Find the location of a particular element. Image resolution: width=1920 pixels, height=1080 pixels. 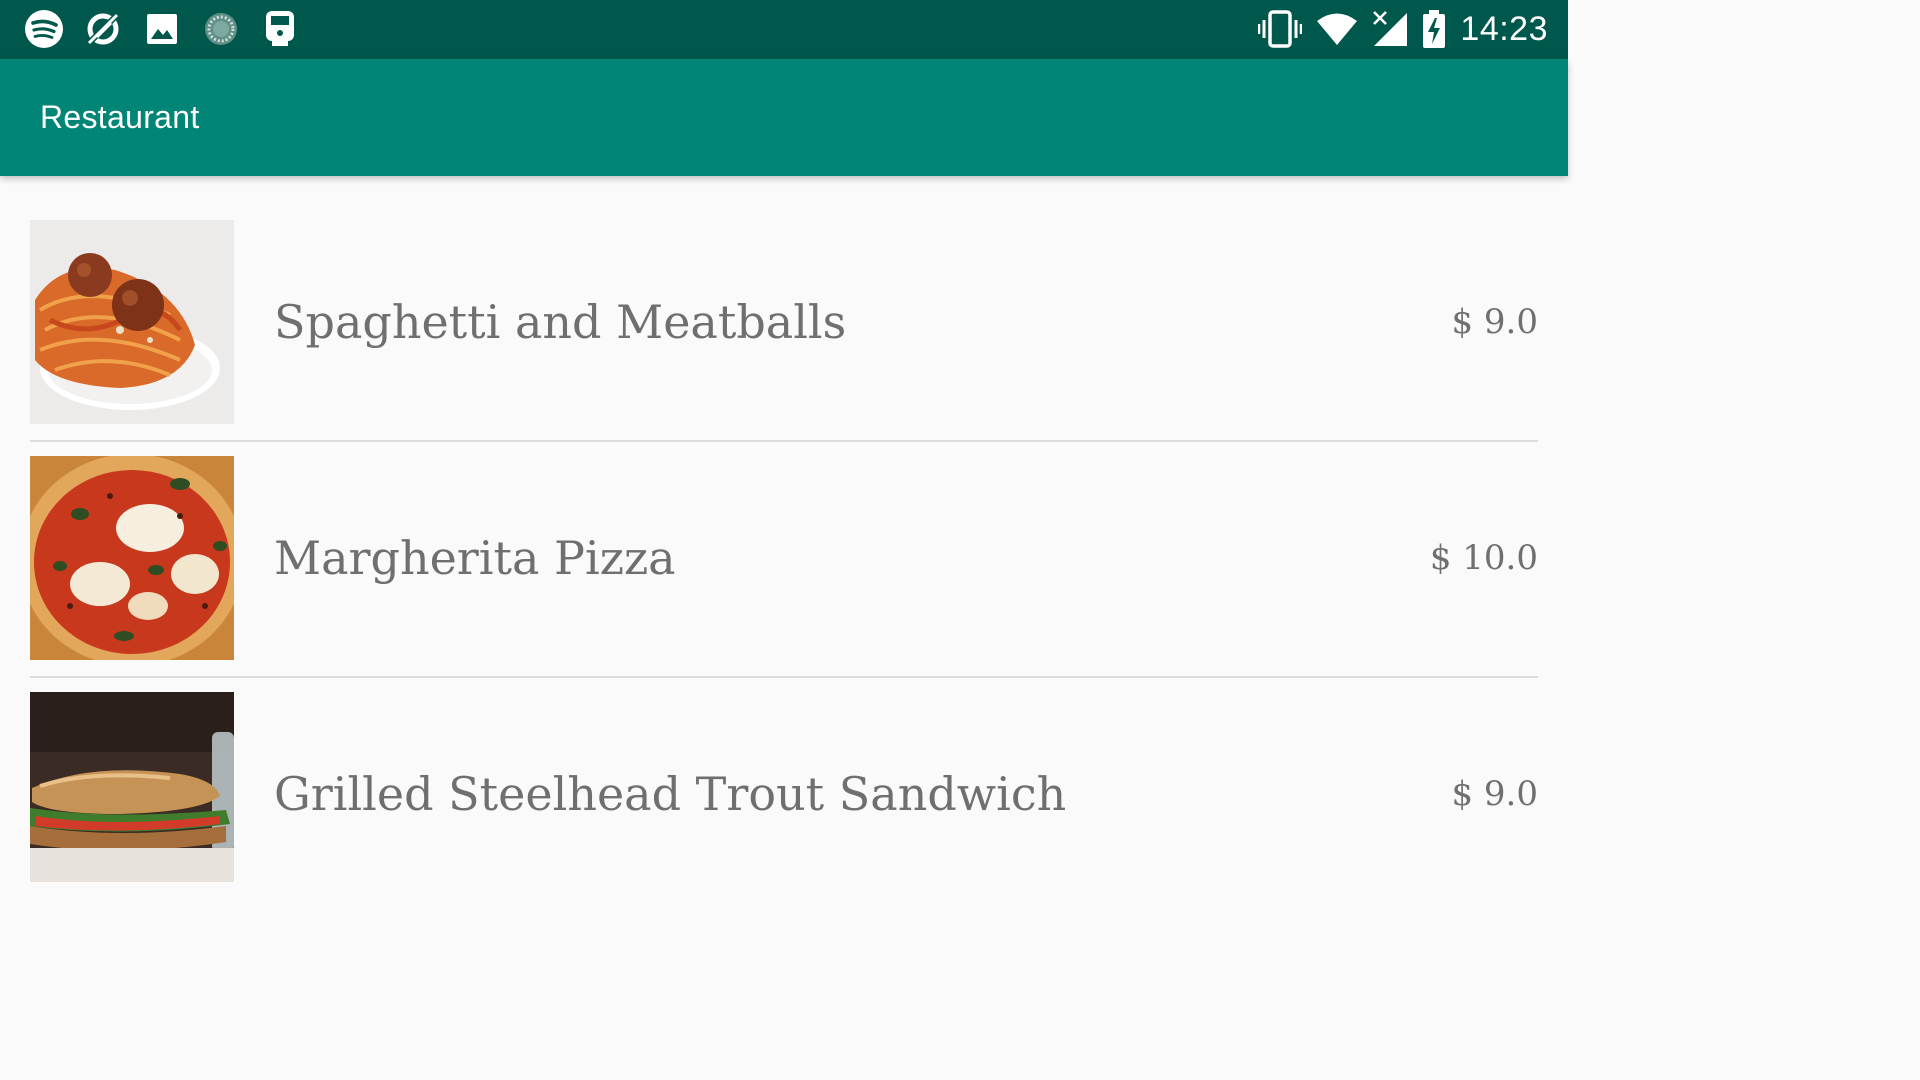

train-icon is located at coordinates (280, 29).